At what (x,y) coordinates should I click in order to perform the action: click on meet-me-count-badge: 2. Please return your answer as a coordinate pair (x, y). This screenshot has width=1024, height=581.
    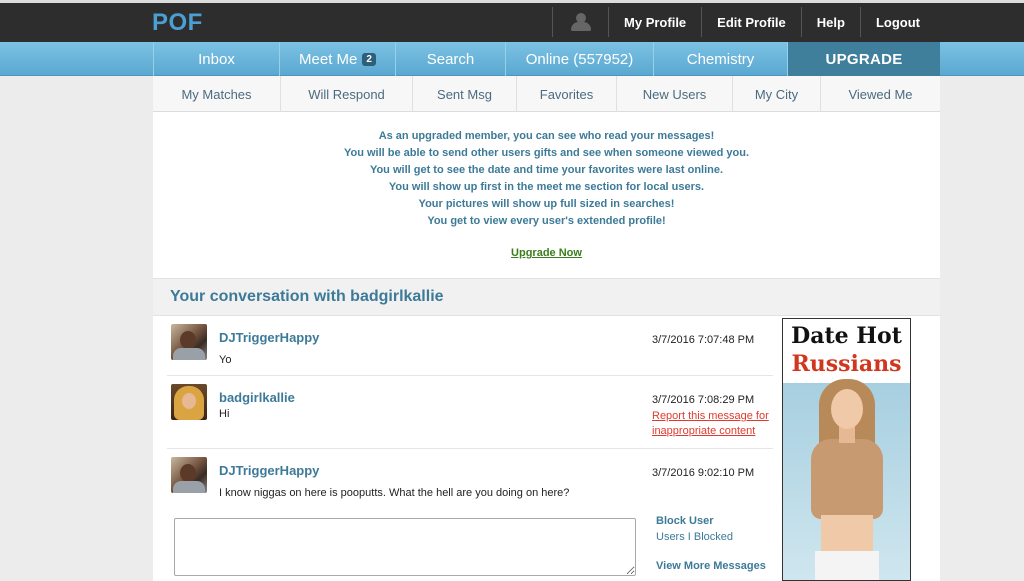
    Looking at the image, I should click on (369, 59).